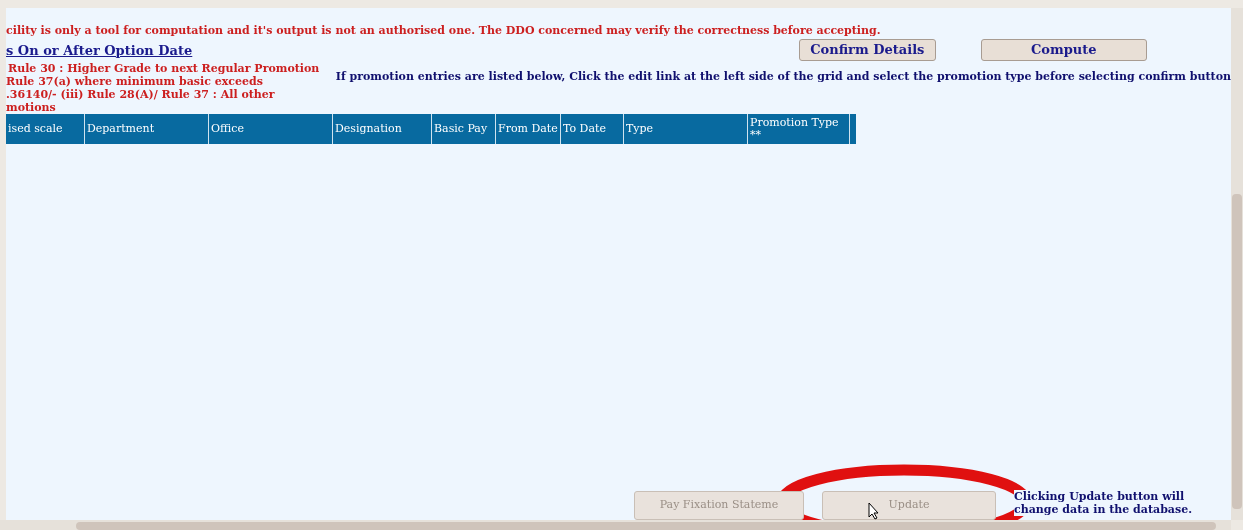  What do you see at coordinates (1237, 264) in the screenshot?
I see `vertical-scrollbar` at bounding box center [1237, 264].